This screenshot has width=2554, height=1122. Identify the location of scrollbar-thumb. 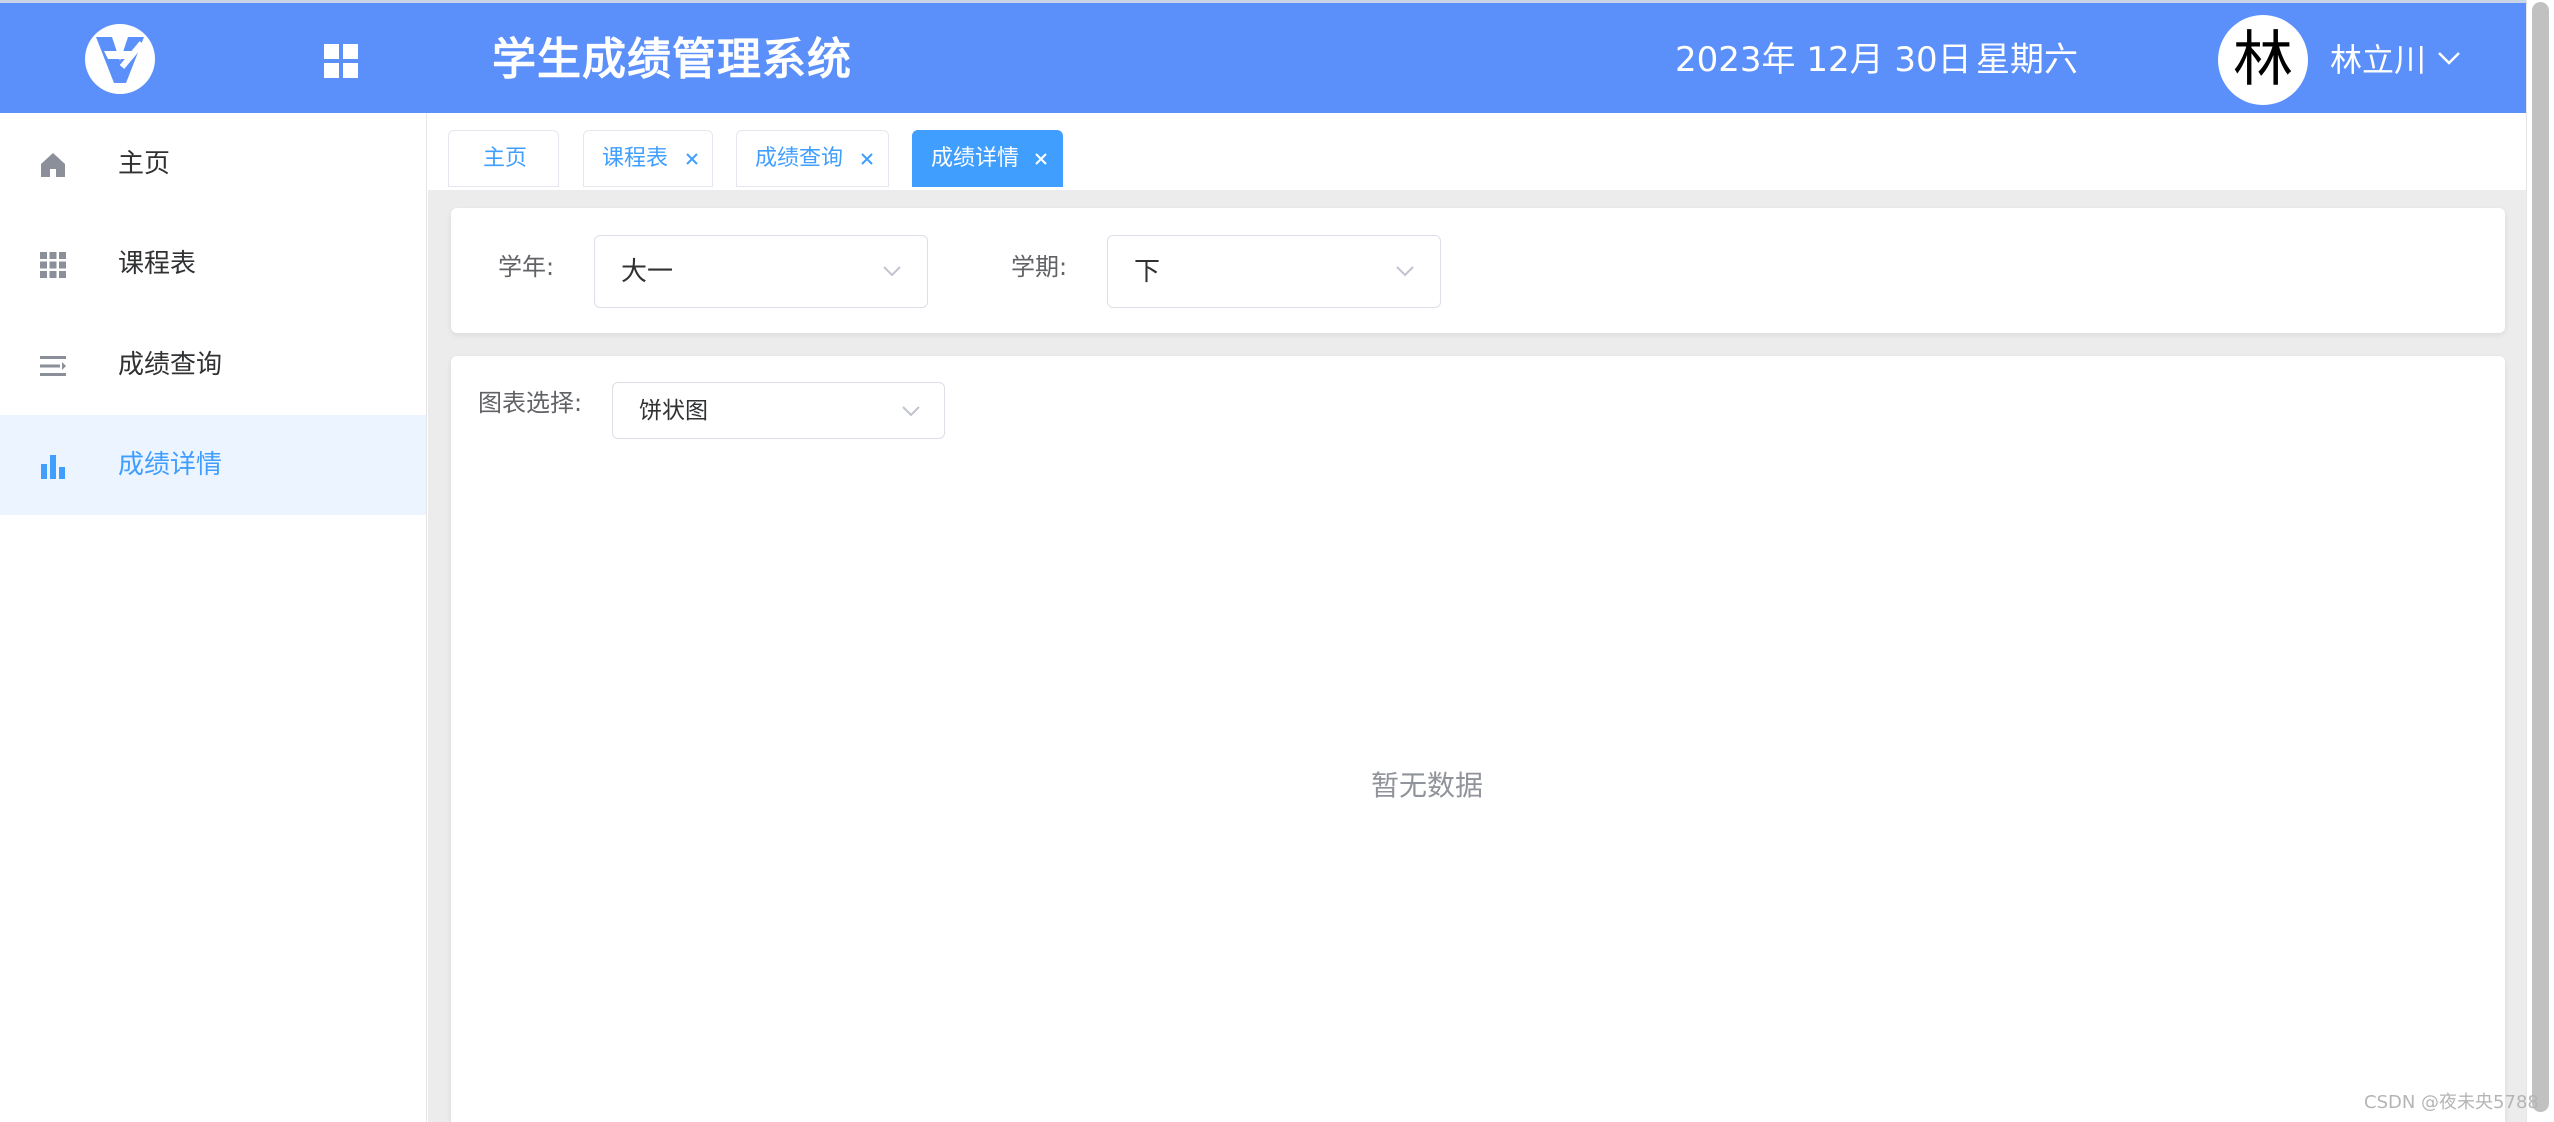
(2540, 557).